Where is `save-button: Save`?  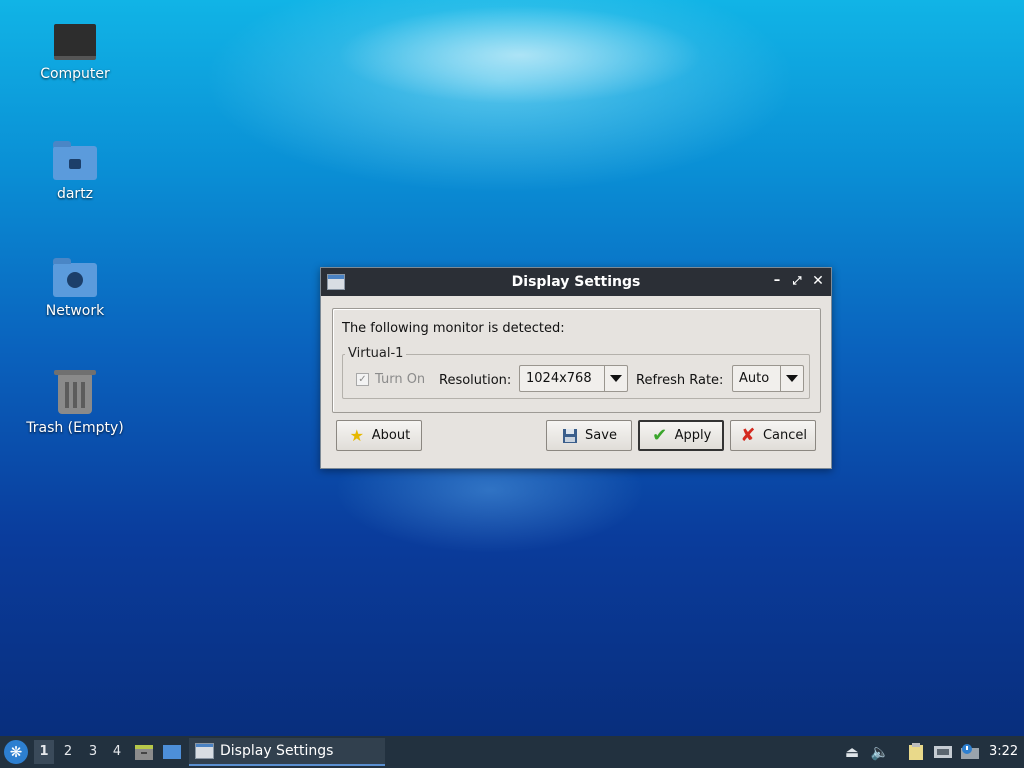
save-button: Save is located at coordinates (589, 435).